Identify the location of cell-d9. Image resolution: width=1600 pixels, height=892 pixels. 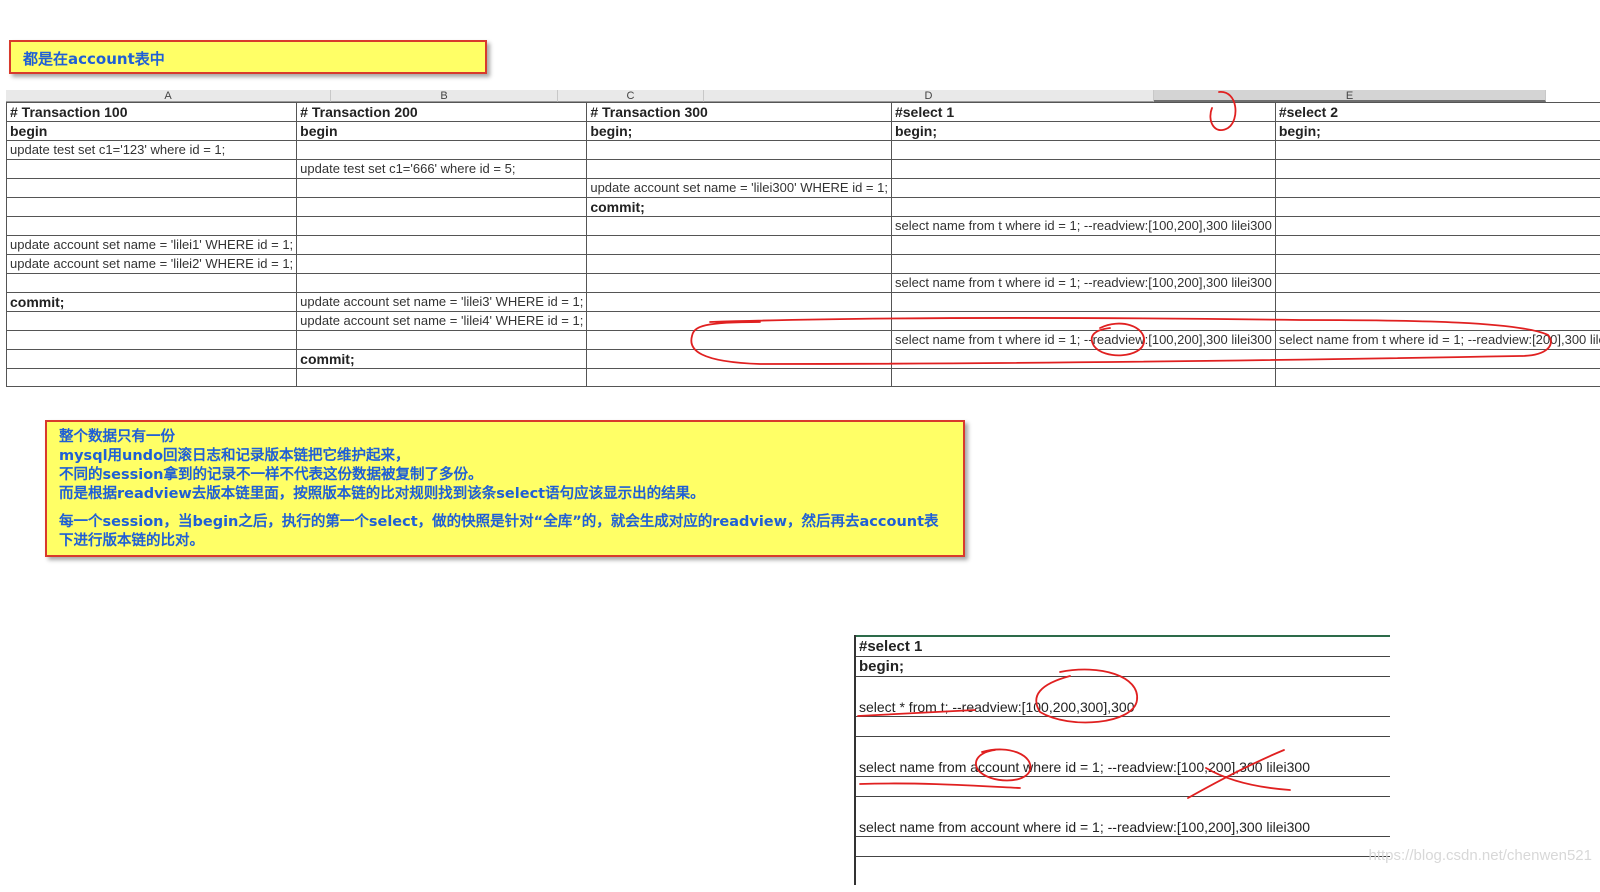
(1083, 264).